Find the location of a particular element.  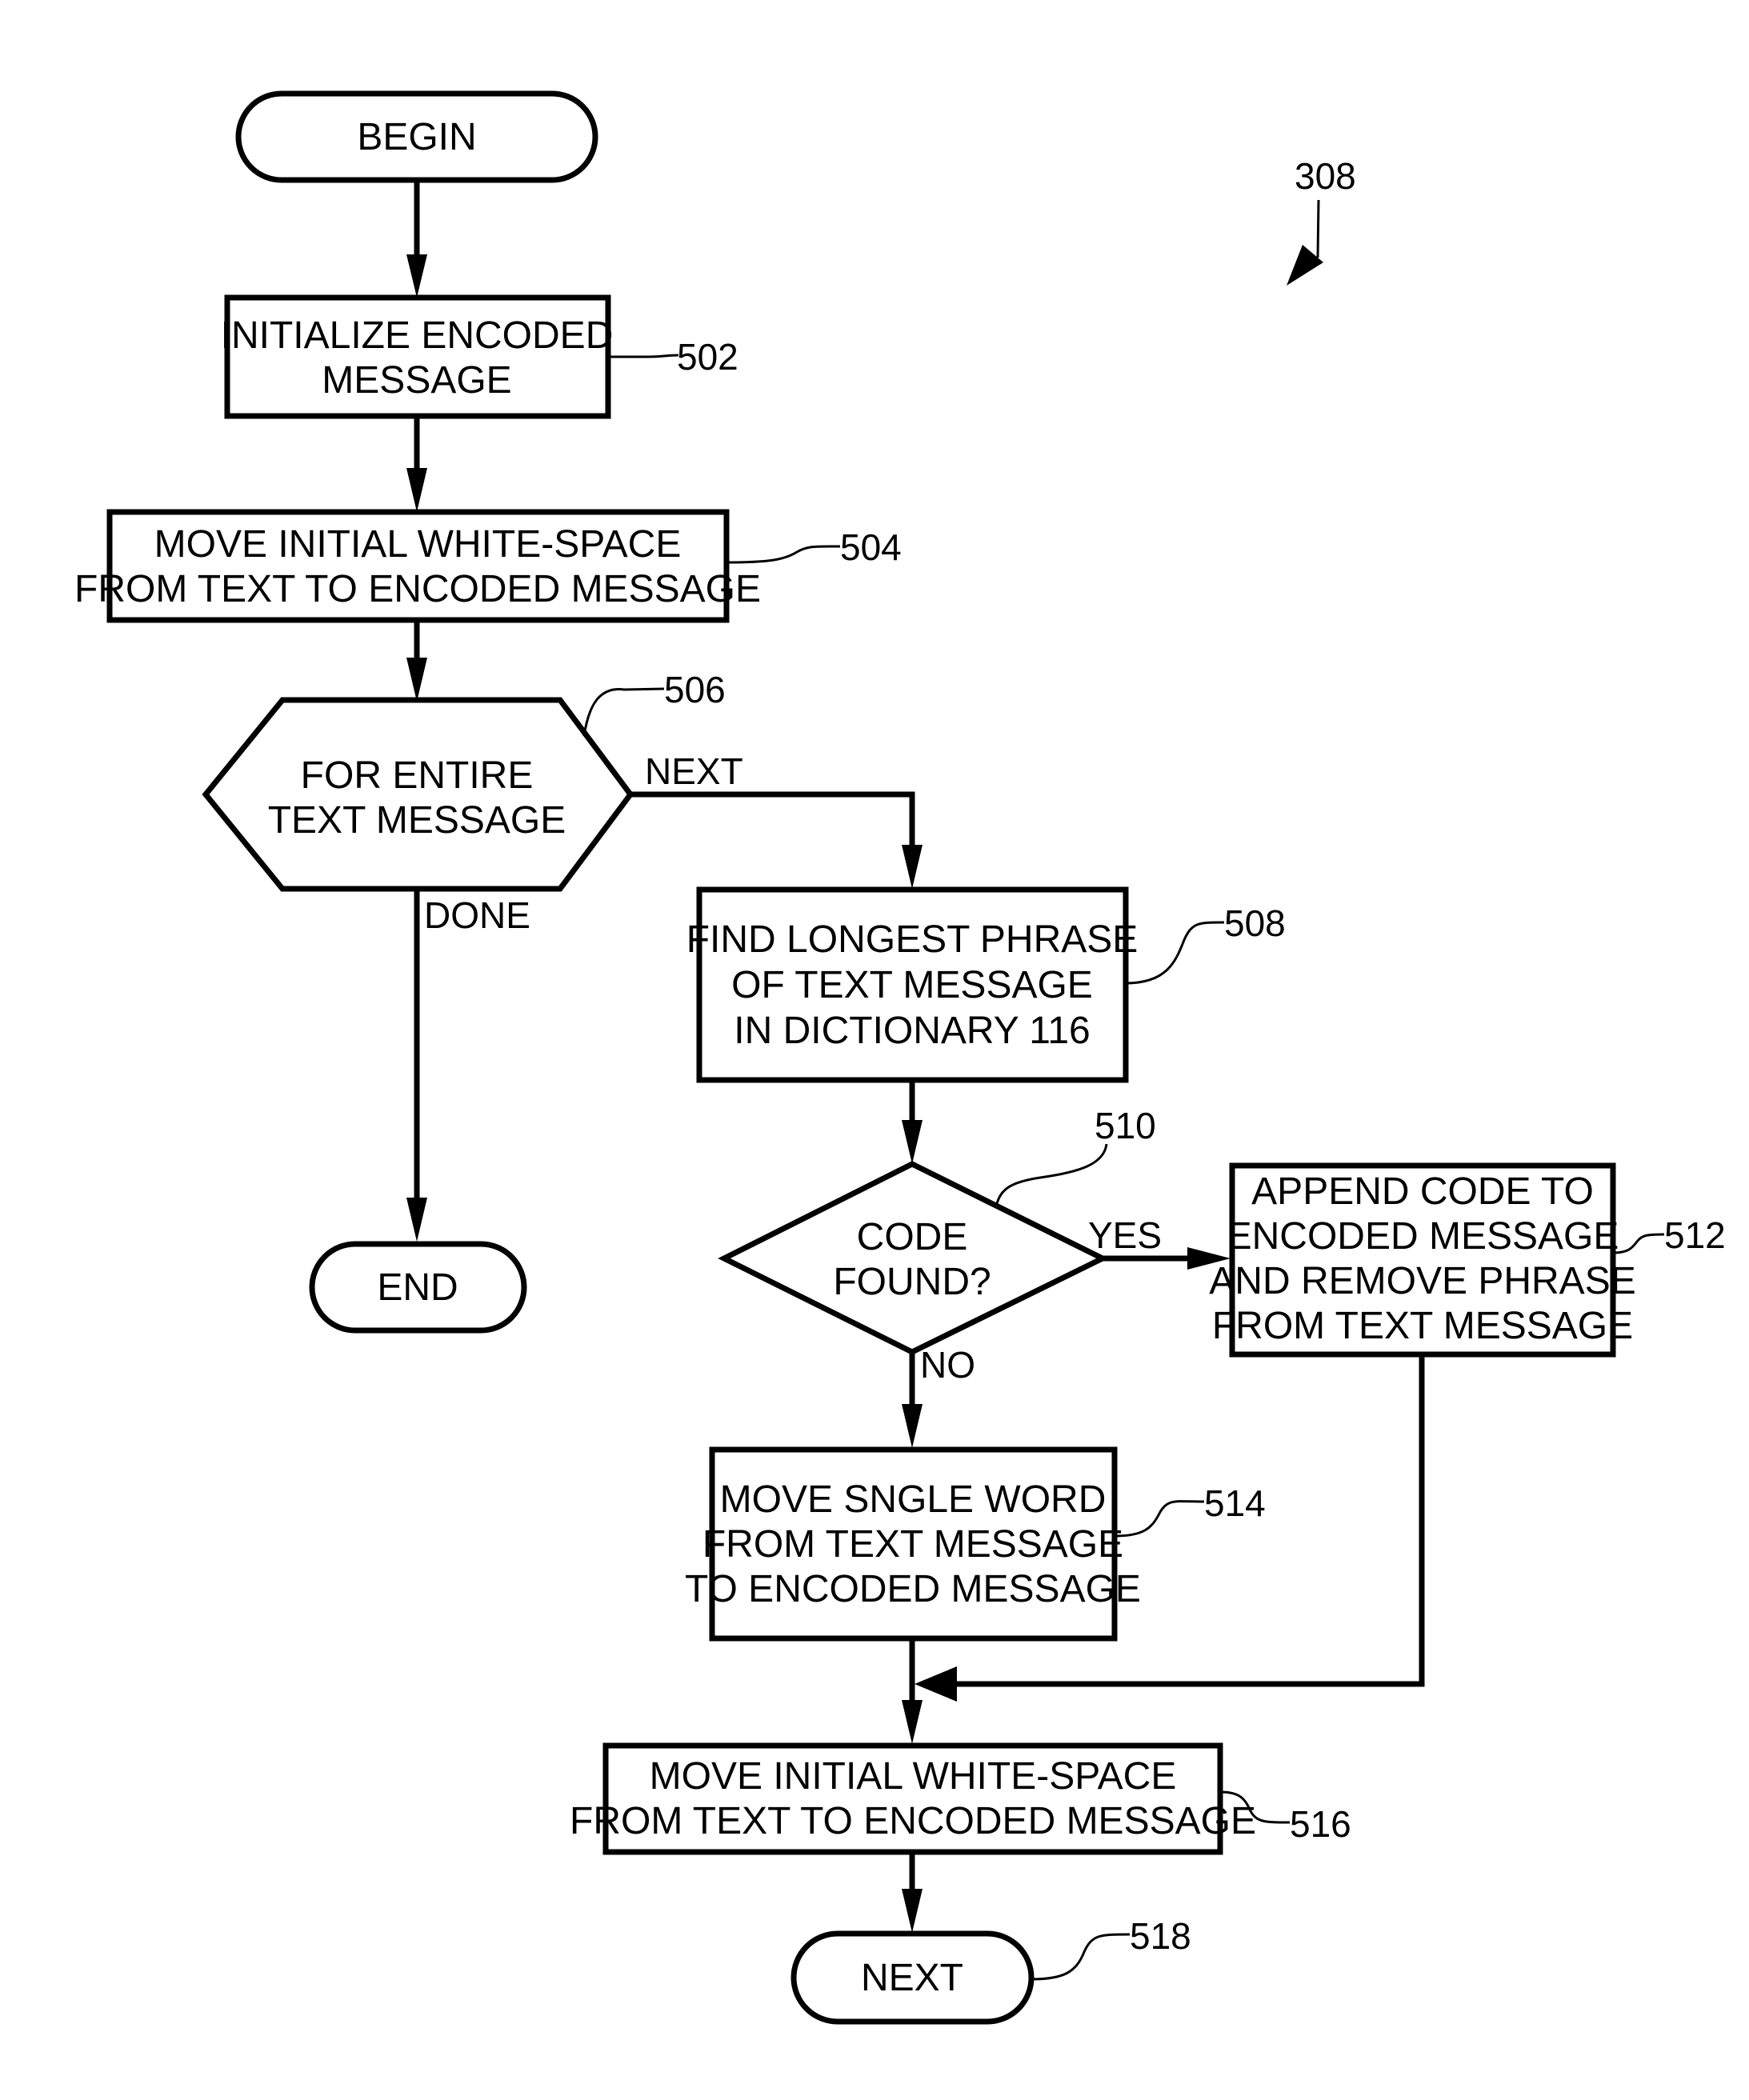

node-518-ref: 518 is located at coordinates (1160, 1936).